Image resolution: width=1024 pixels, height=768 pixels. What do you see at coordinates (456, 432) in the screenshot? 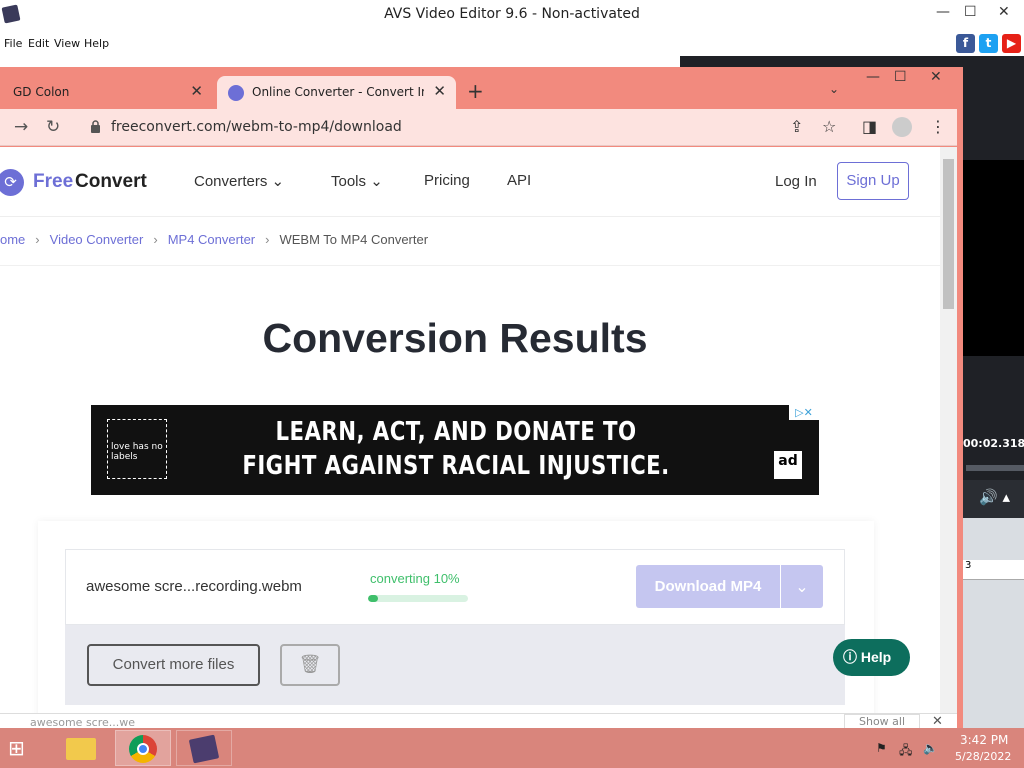
I see `ad-line-1: LEARN, ACT, AND DONATE TO` at bounding box center [456, 432].